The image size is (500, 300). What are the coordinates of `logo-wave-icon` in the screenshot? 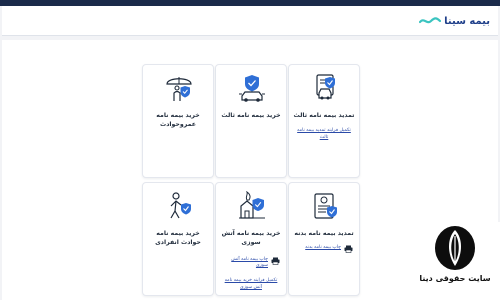 It's located at (430, 20).